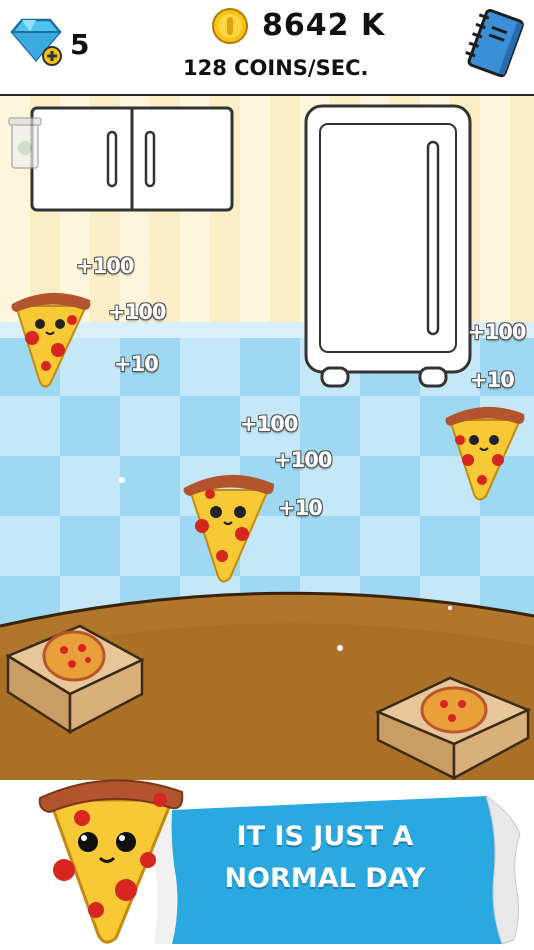 Image resolution: width=534 pixels, height=950 pixels. Describe the element at coordinates (132, 159) in the screenshot. I see `upper-cabinet` at that location.